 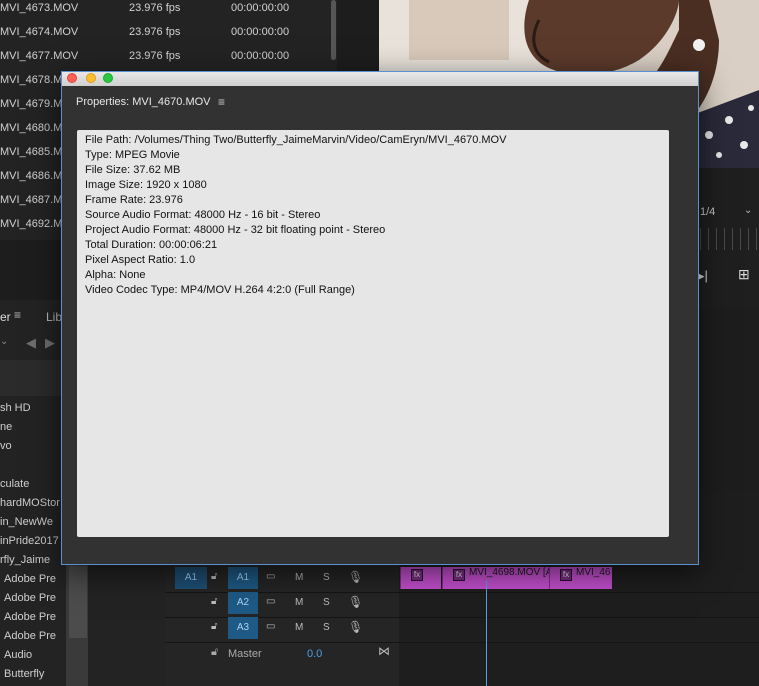 What do you see at coordinates (191, 578) in the screenshot?
I see `source-patch-toggle: A1` at bounding box center [191, 578].